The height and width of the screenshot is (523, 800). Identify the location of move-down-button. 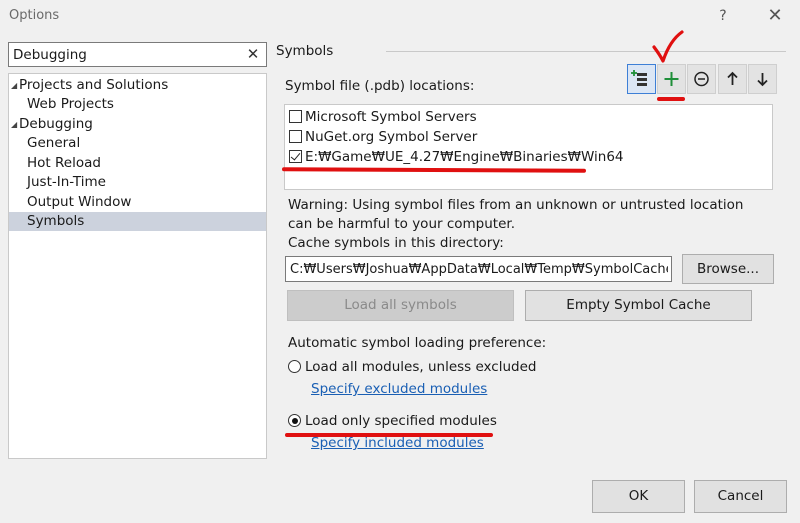
(762, 79).